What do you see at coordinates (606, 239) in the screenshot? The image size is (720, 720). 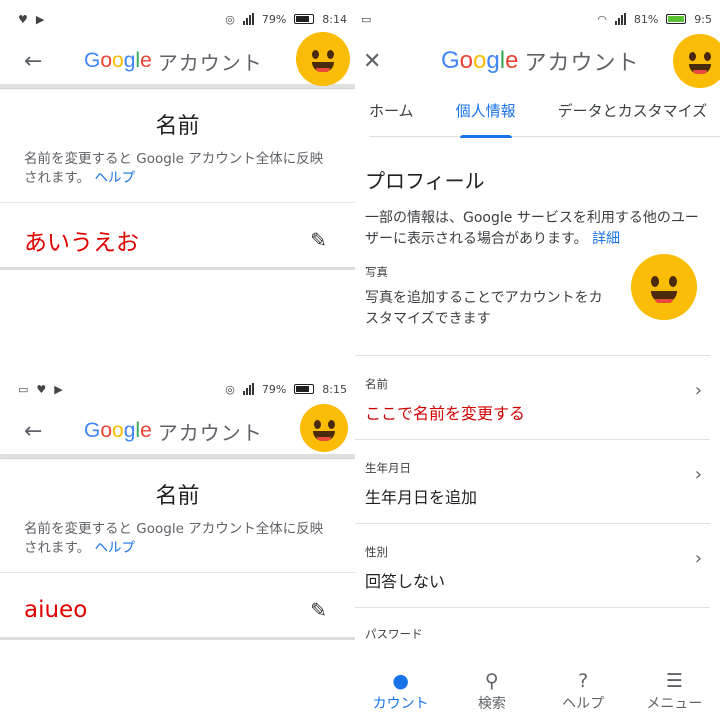 I see `detail-link: 詳細` at bounding box center [606, 239].